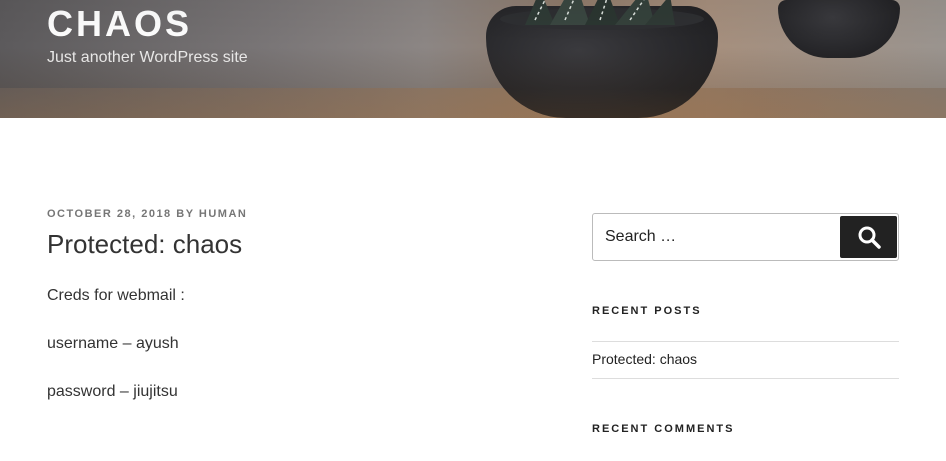 Image resolution: width=946 pixels, height=461 pixels. I want to click on post-author-link: HUMAN, so click(223, 214).